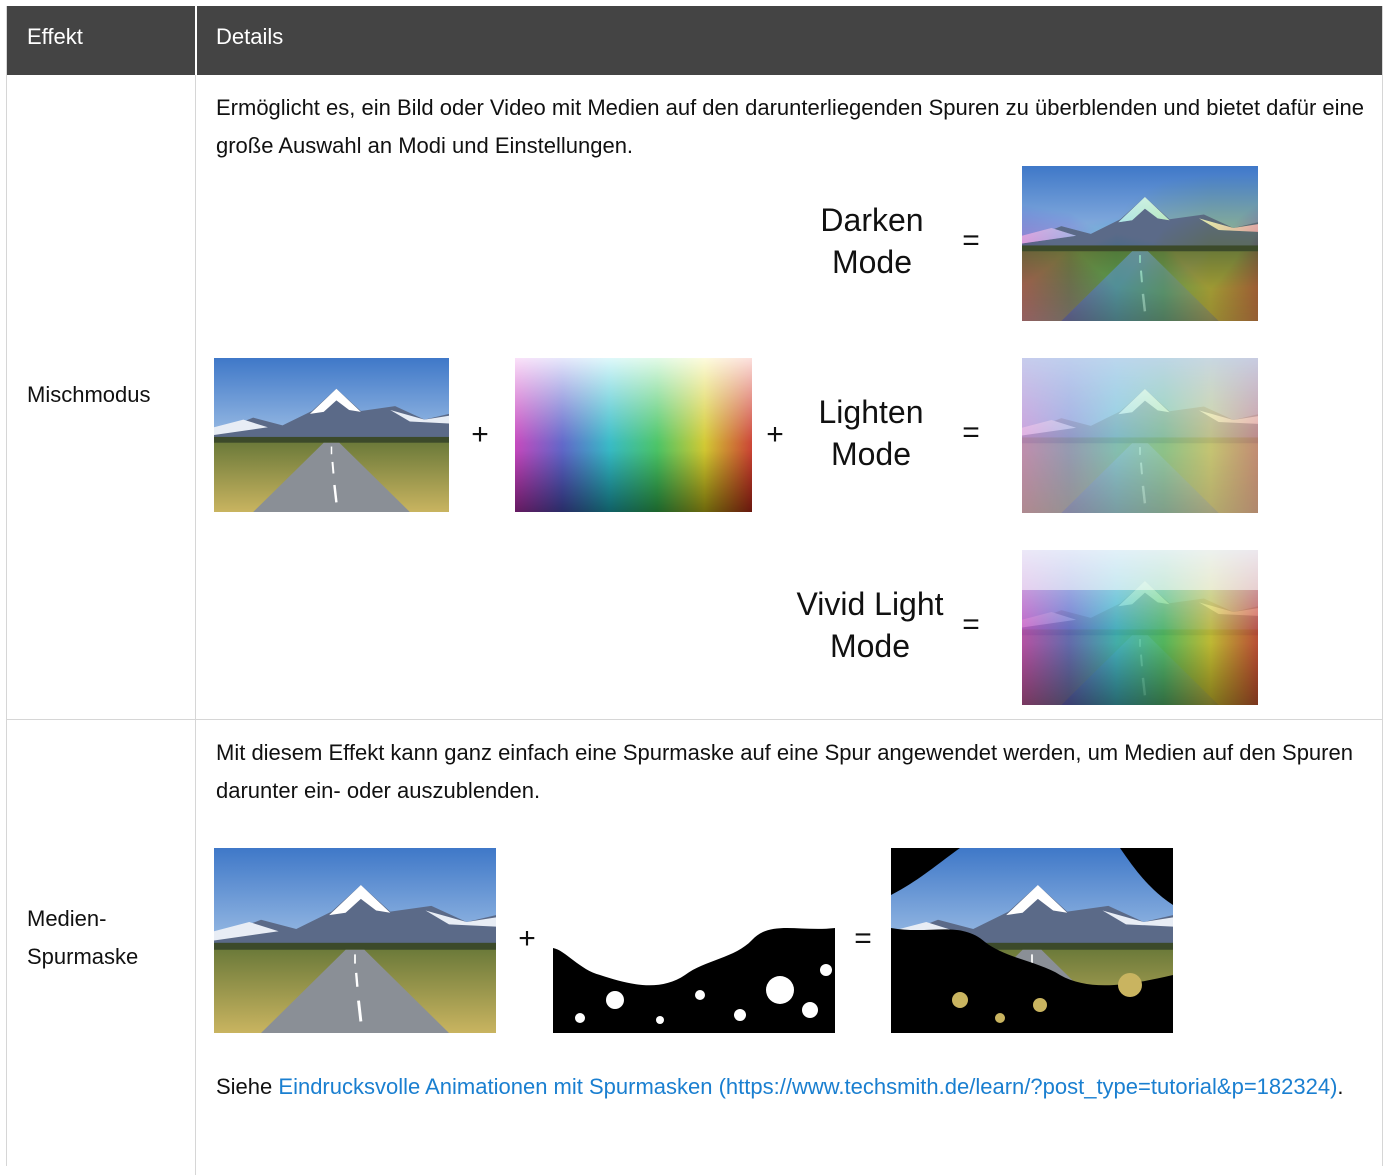  I want to click on header-details: Details, so click(250, 36).